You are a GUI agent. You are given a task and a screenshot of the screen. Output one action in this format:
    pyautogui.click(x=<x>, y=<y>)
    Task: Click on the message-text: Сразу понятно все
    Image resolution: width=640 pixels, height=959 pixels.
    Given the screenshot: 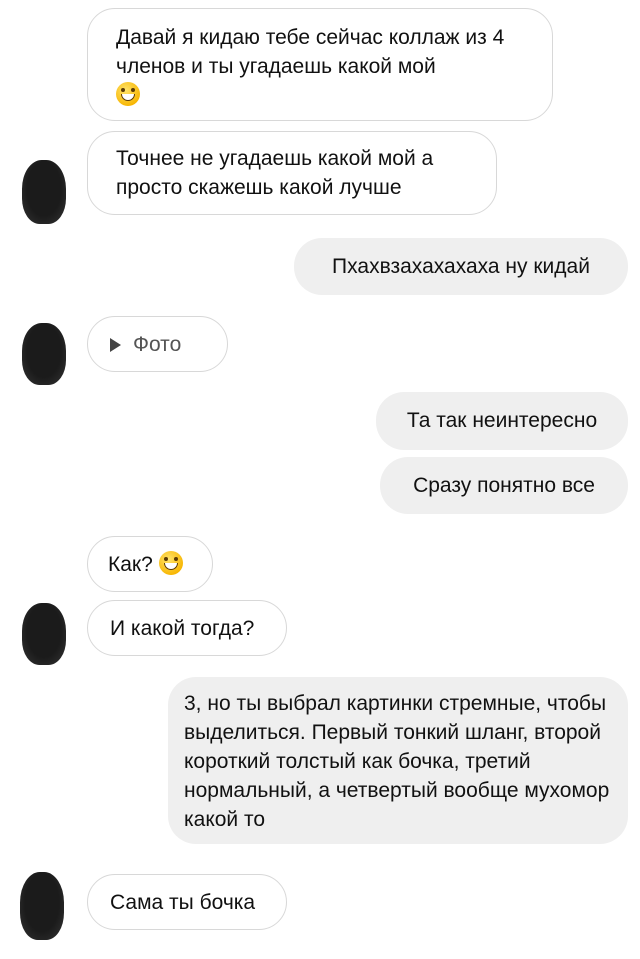 What is the action you would take?
    pyautogui.click(x=504, y=485)
    